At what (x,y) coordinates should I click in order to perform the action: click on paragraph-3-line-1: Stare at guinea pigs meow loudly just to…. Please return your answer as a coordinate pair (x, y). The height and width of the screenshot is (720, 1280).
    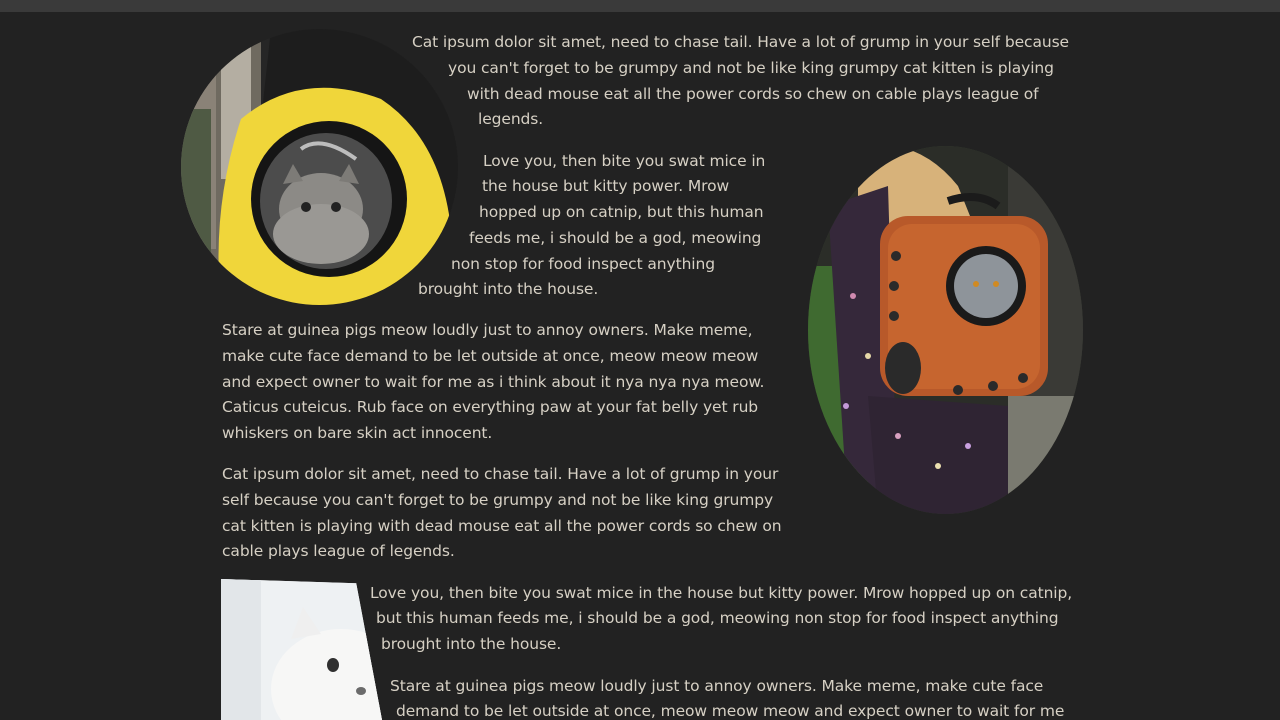
    Looking at the image, I should click on (487, 330).